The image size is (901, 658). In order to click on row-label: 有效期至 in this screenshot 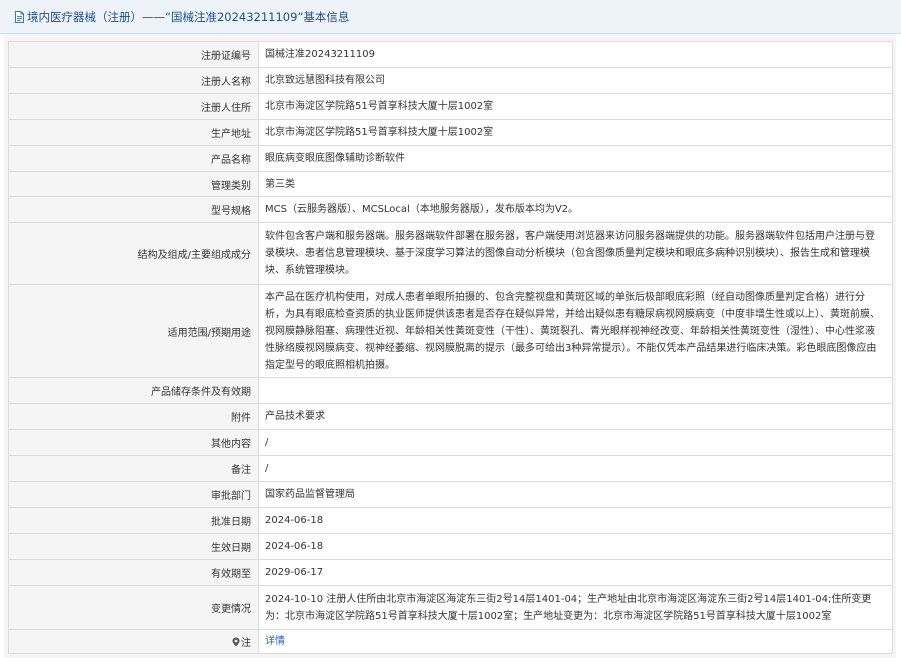, I will do `click(133, 572)`.